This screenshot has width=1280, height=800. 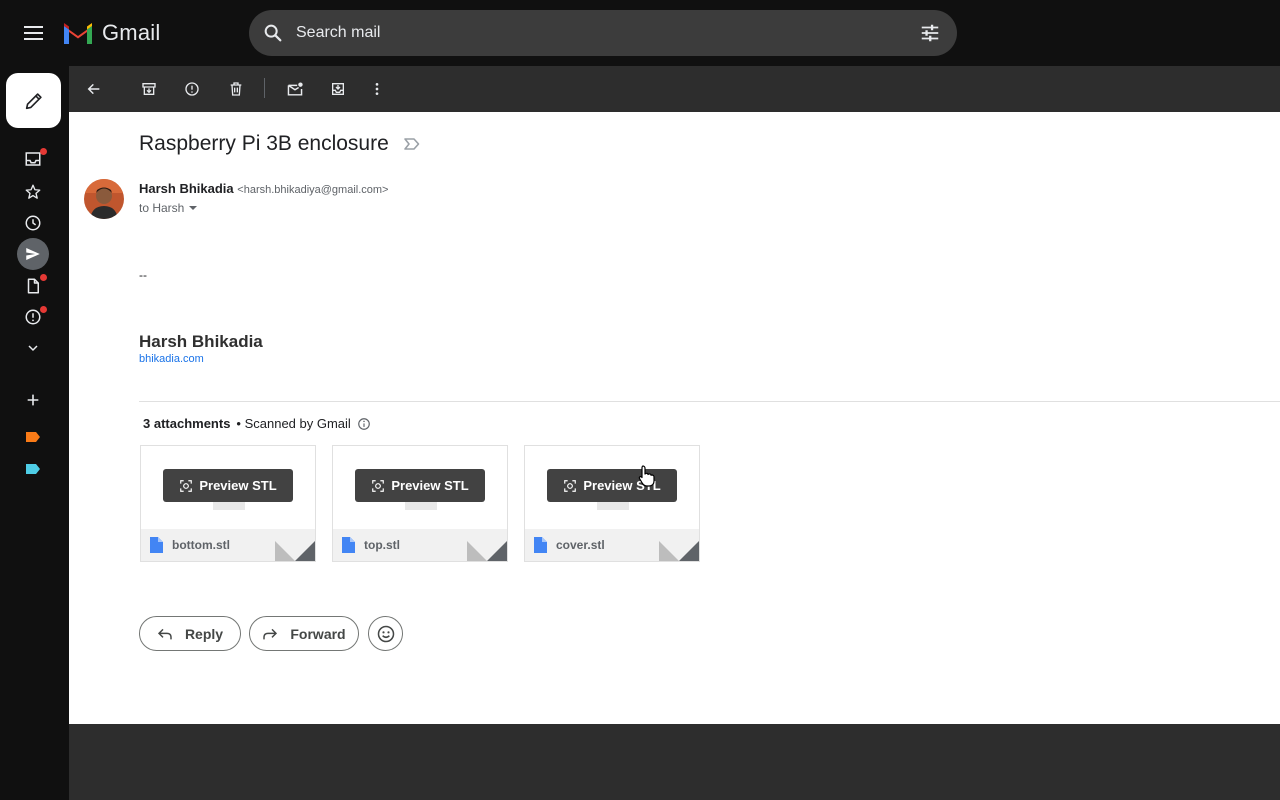 I want to click on attachment-footer: cover.stl, so click(x=612, y=545).